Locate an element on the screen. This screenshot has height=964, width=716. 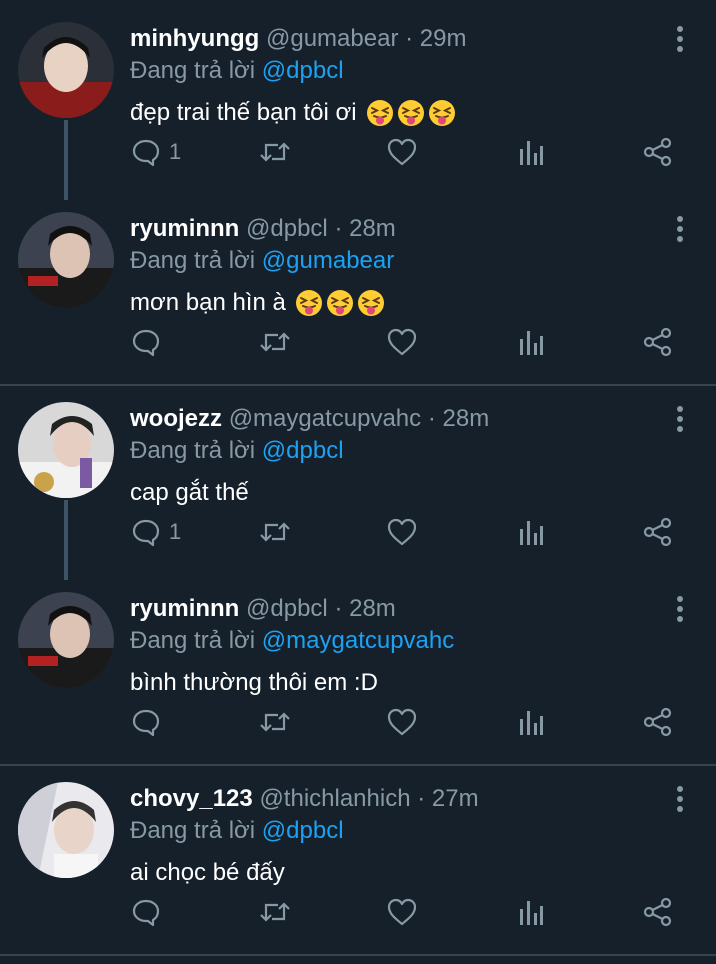
tweet-text-content: đẹp trai thế bạn tôi ơi is located at coordinates (243, 112).